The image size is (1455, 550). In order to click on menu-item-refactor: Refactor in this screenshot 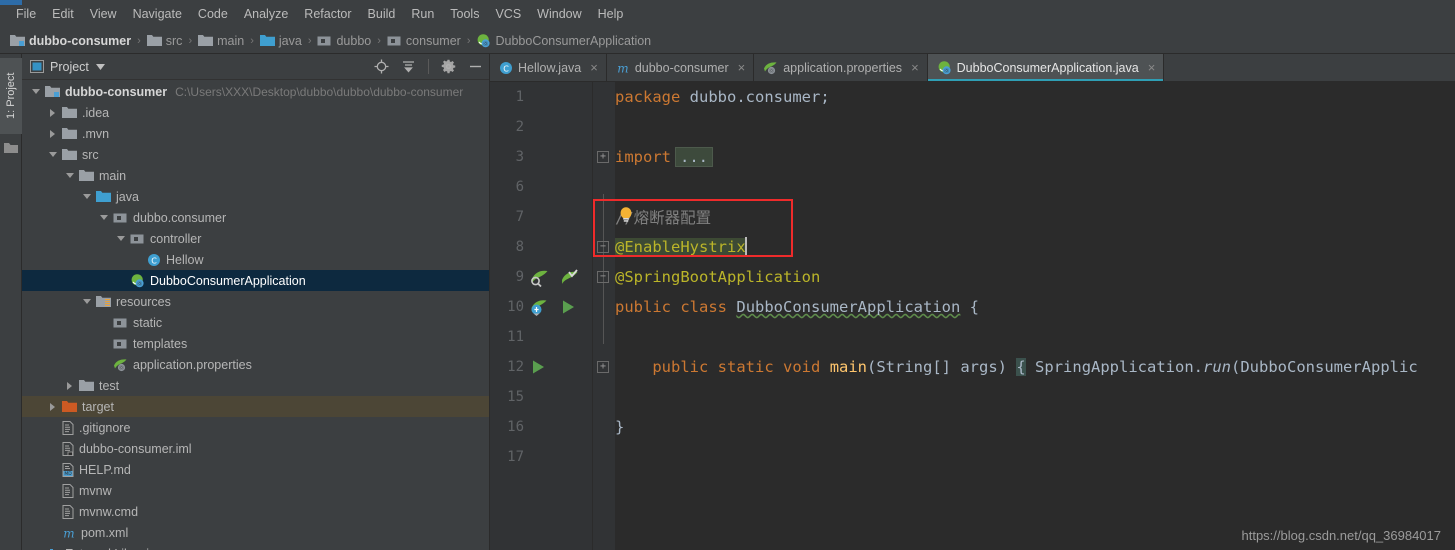, I will do `click(327, 14)`.